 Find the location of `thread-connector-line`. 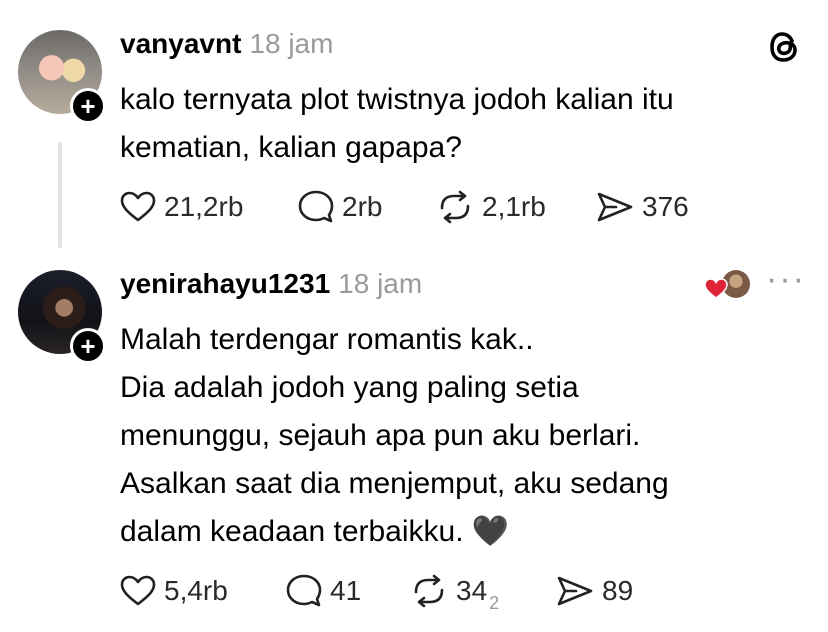

thread-connector-line is located at coordinates (60, 195).